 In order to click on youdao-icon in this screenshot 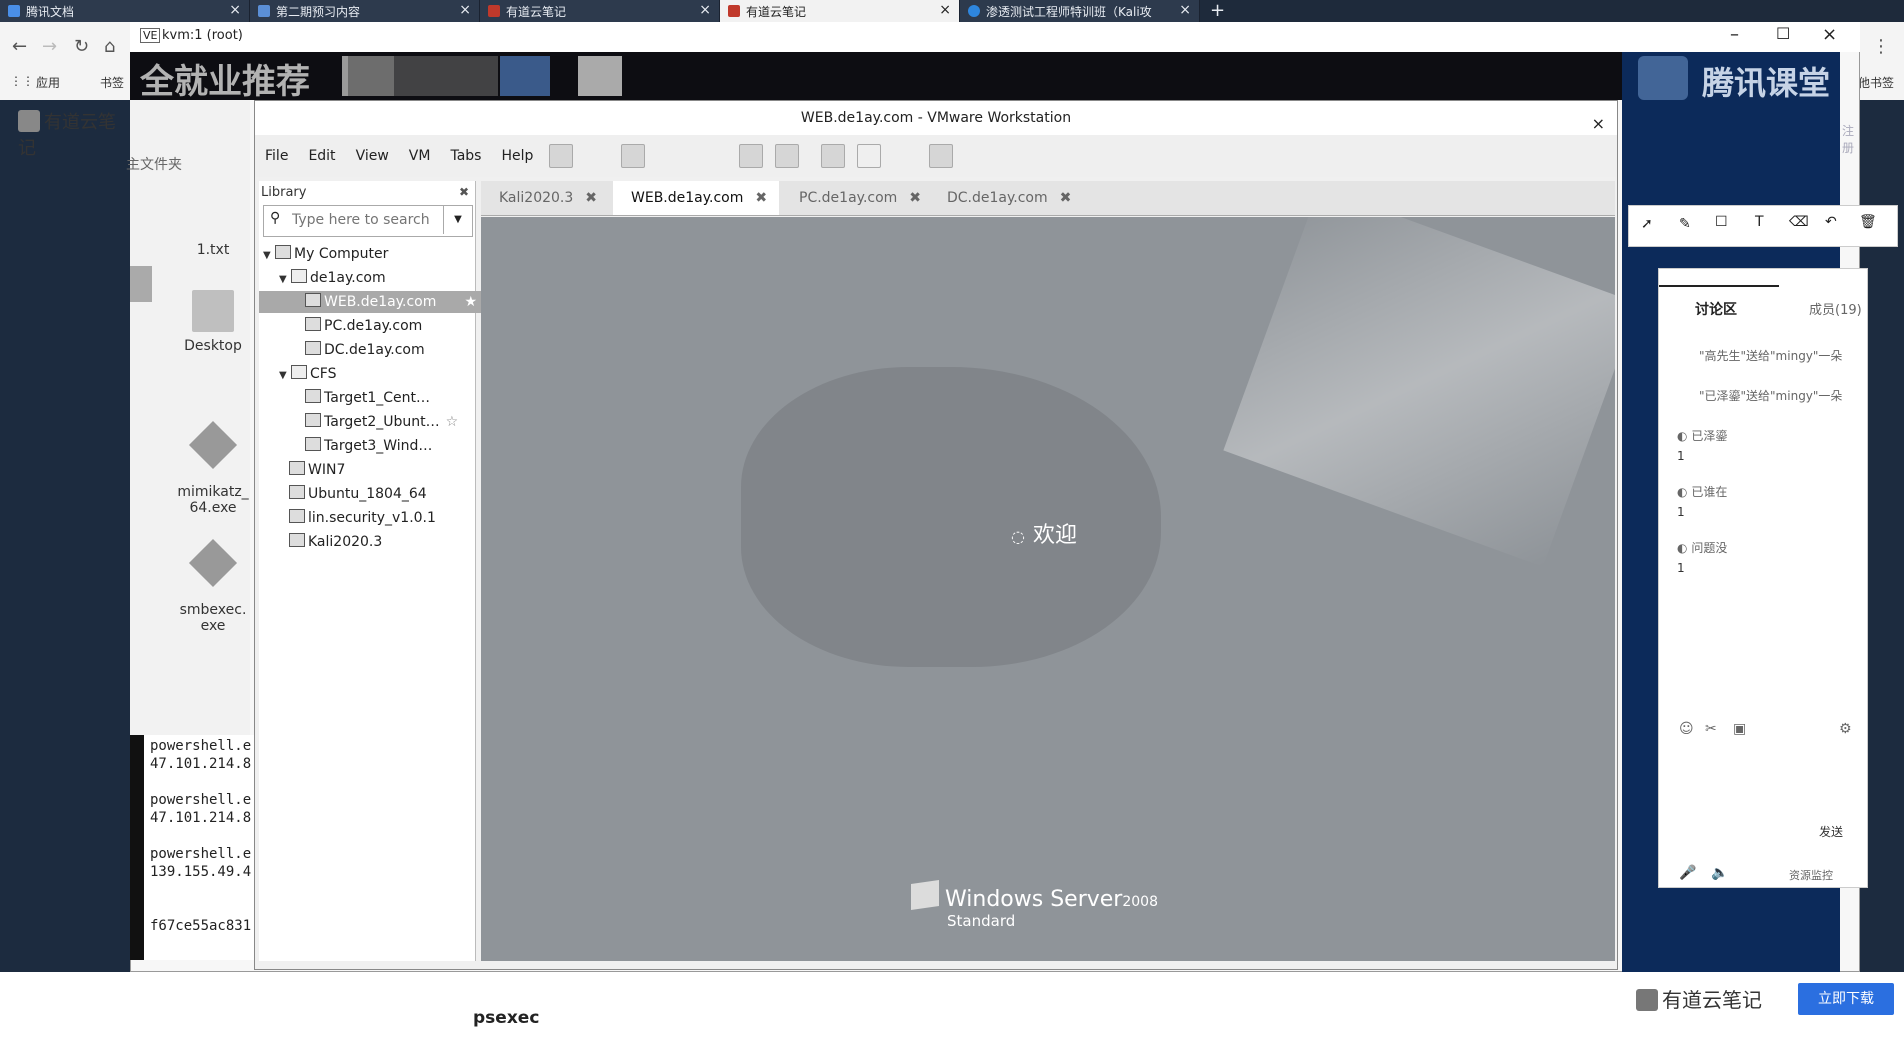, I will do `click(494, 11)`.